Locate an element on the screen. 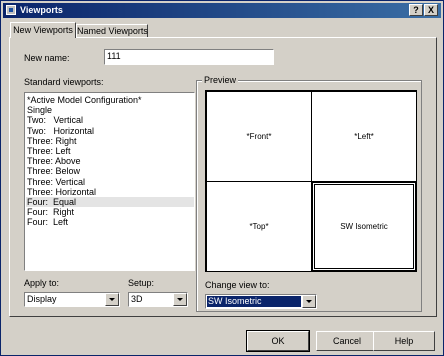  preview-label: Preview is located at coordinates (220, 80).